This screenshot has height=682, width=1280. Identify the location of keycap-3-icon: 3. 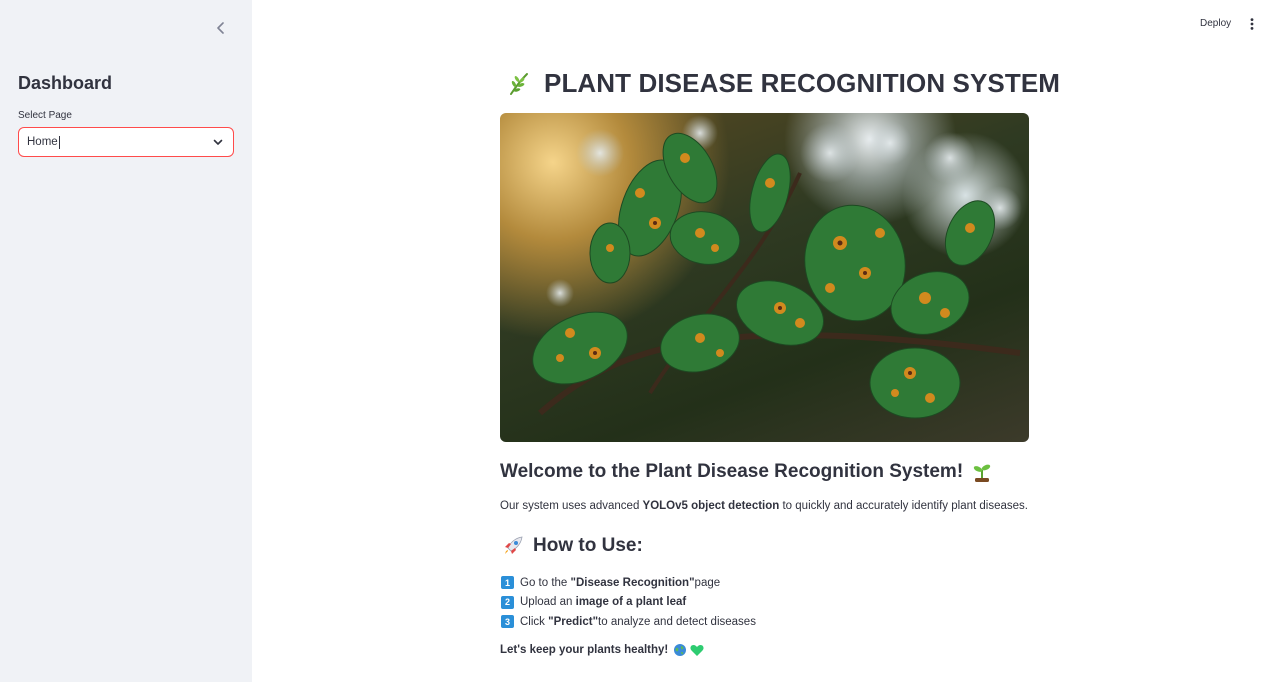
(507, 622).